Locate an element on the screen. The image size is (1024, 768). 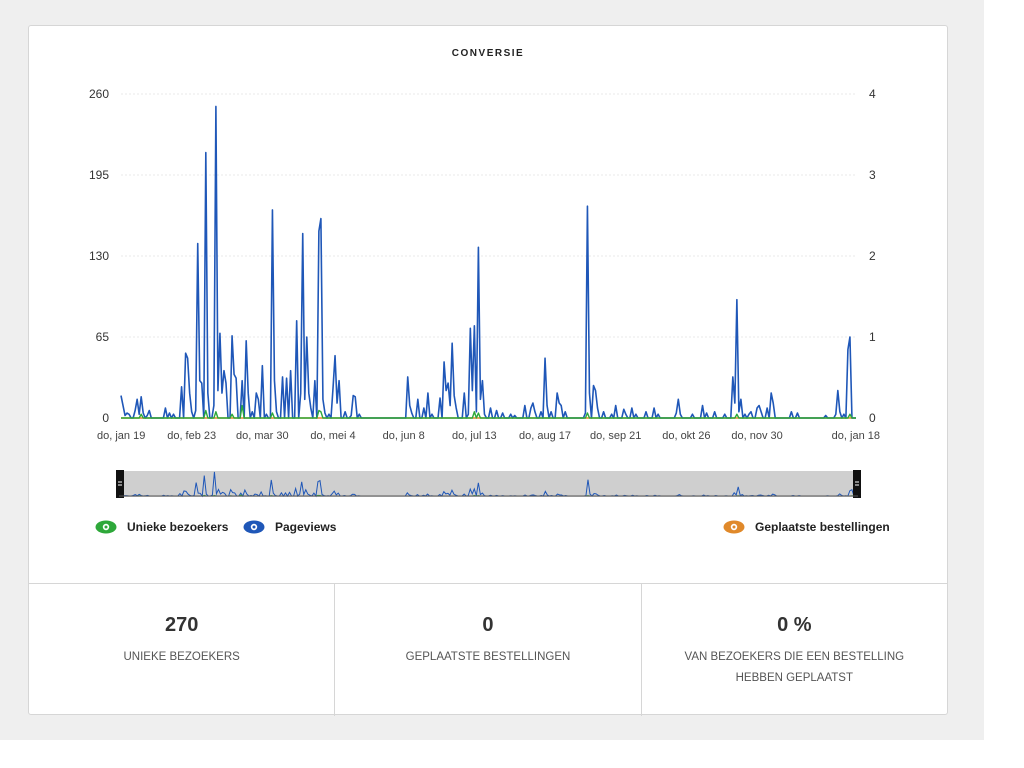
y-tick-label-right: 4 is located at coordinates (872, 94).